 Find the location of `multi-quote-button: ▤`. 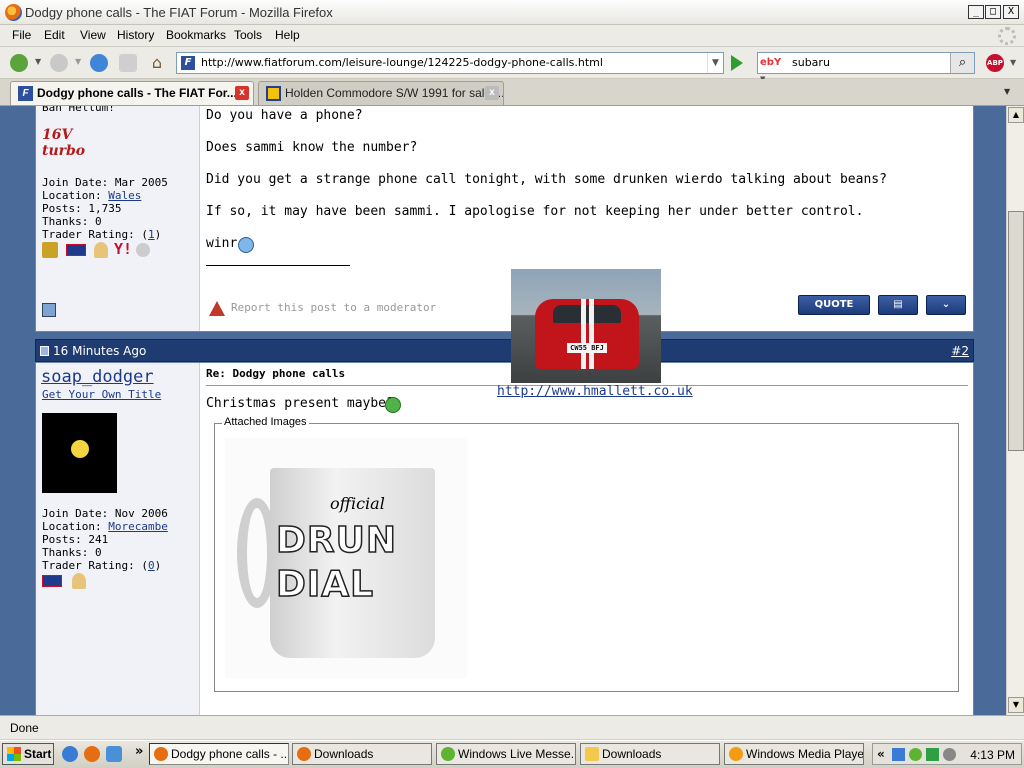

multi-quote-button: ▤ is located at coordinates (898, 305).